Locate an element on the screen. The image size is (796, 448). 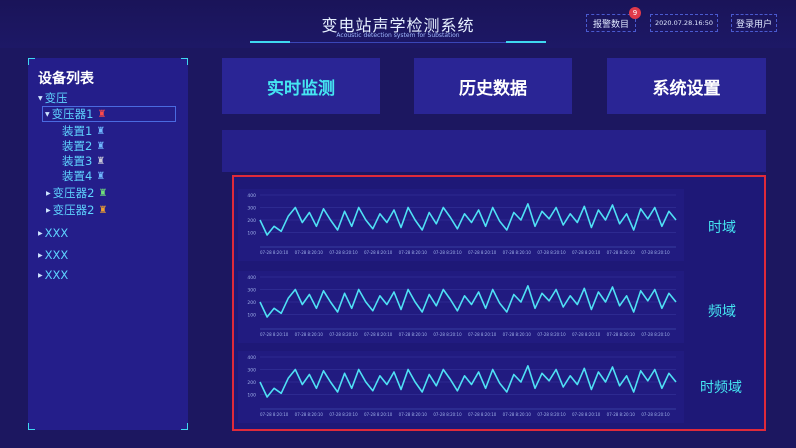
freq-domain-label: 频域 is located at coordinates (722, 312).